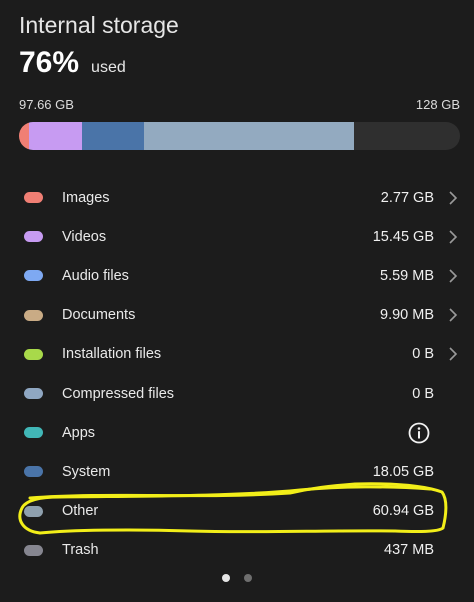 The width and height of the screenshot is (474, 602). What do you see at coordinates (237, 275) in the screenshot?
I see `storage-row-audio-files: Audio files 5.59 MB` at bounding box center [237, 275].